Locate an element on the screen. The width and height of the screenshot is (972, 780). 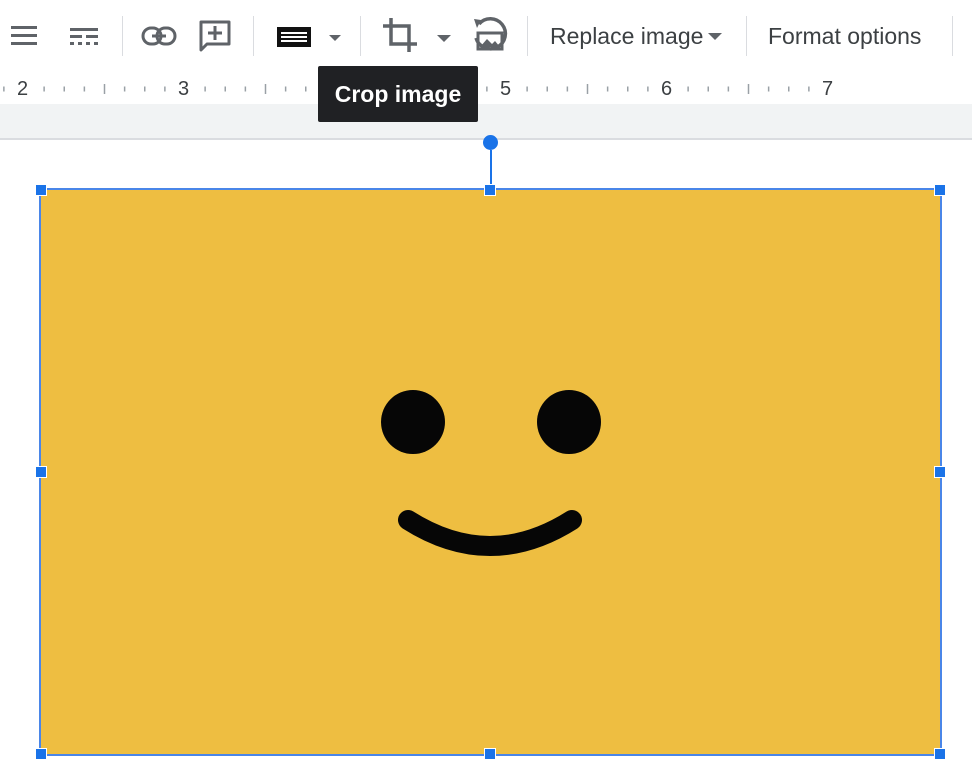
replace-image-label: Replace image is located at coordinates (627, 35).